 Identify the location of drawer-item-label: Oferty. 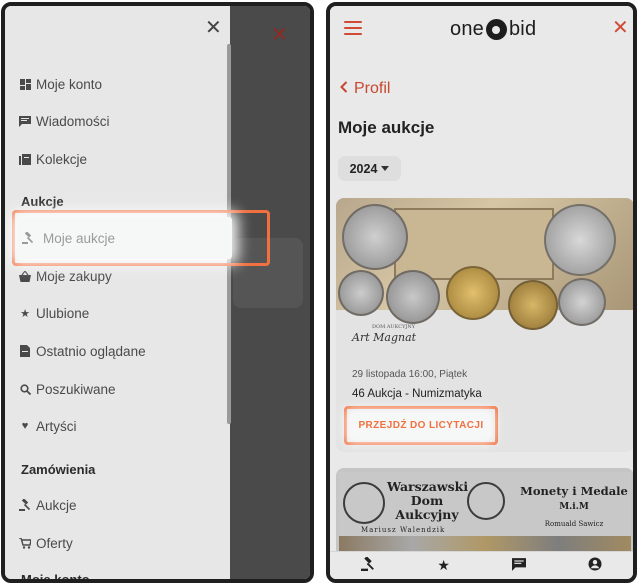
(54, 543).